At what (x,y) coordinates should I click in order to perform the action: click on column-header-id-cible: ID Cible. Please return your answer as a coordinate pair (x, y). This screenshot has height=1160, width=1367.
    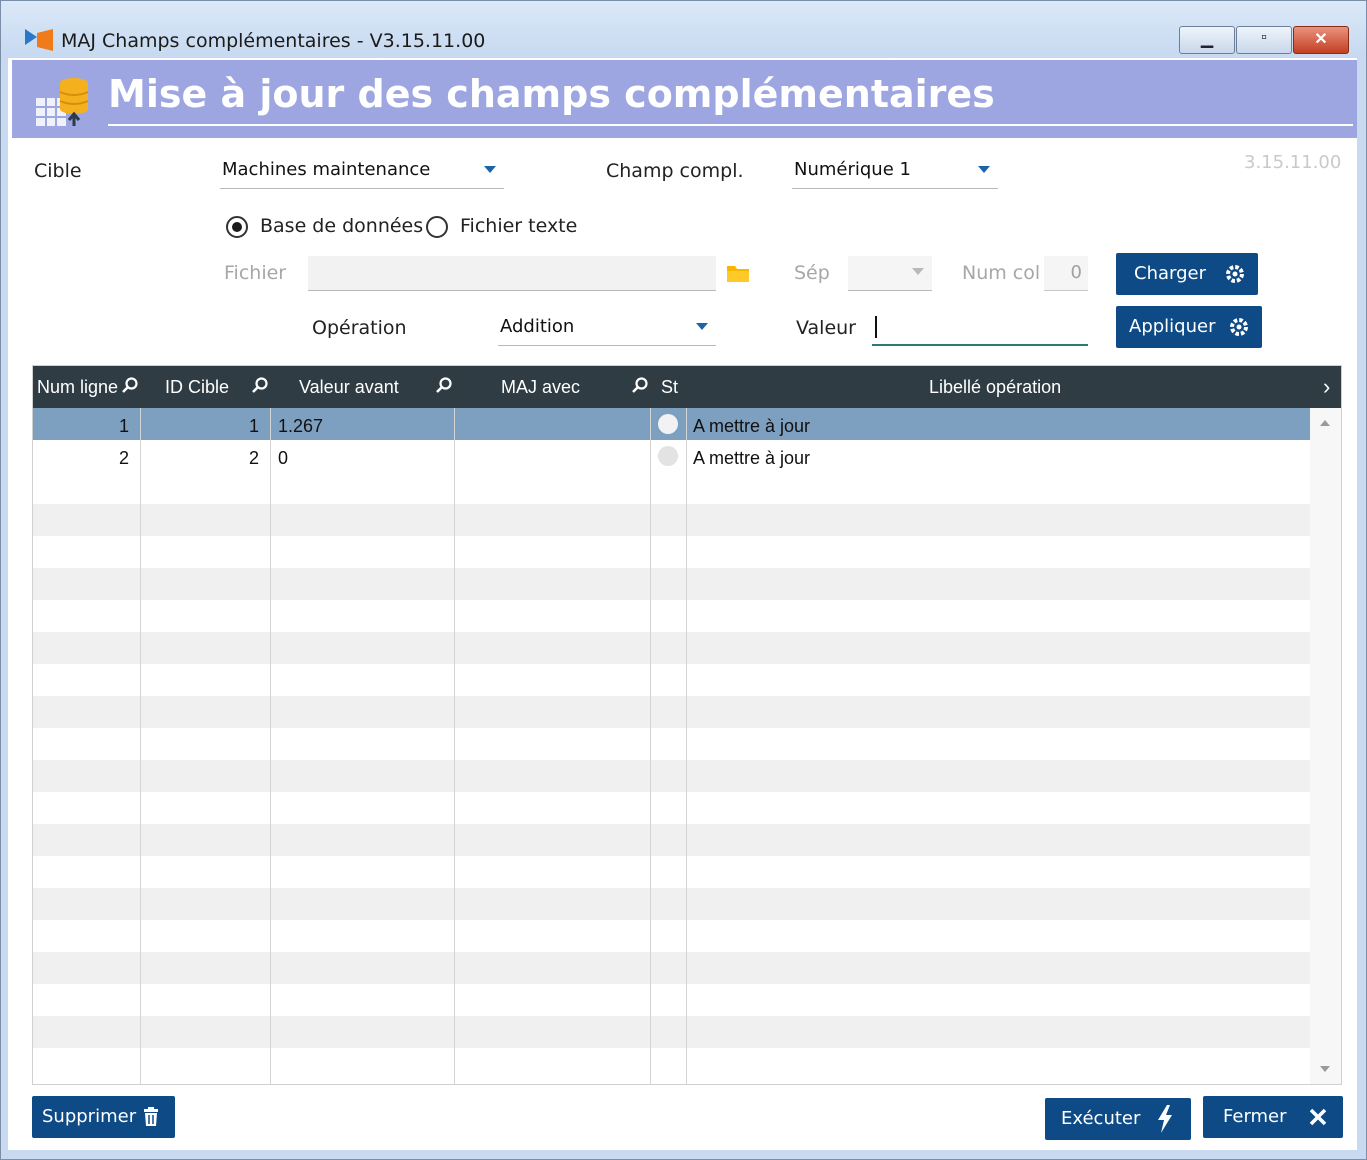
    Looking at the image, I should click on (197, 387).